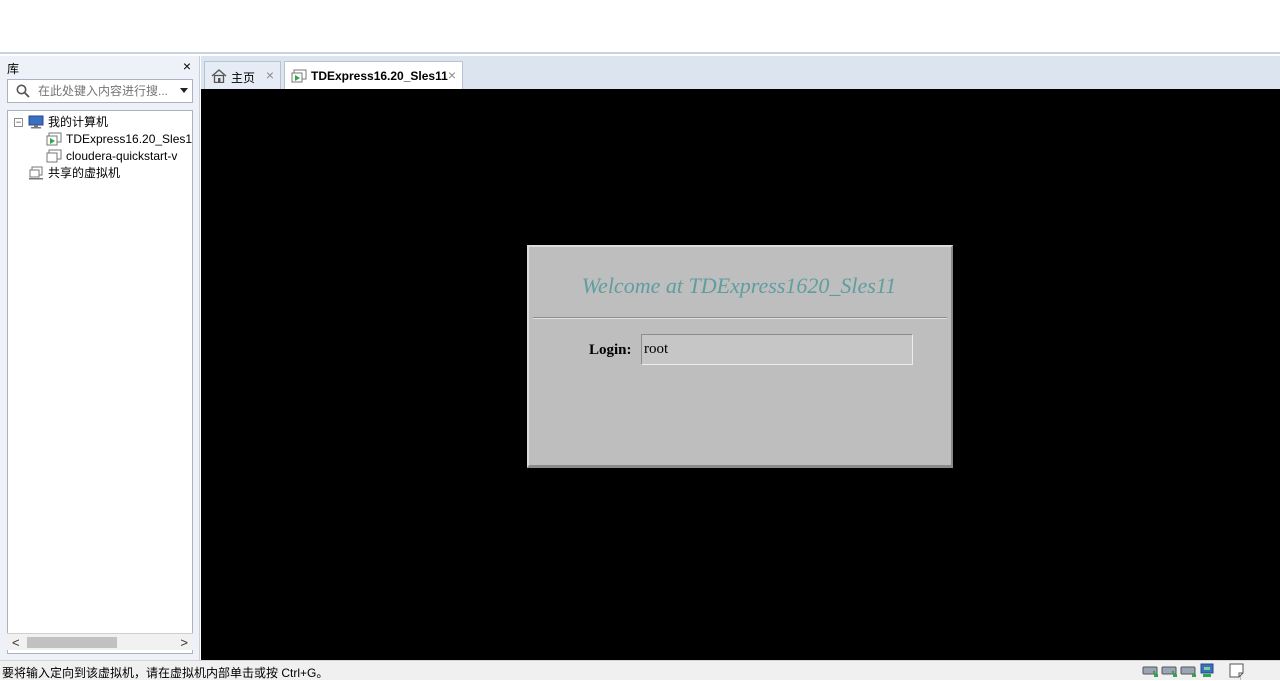 This screenshot has height=681, width=1280. What do you see at coordinates (1207, 670) in the screenshot?
I see `network-icon` at bounding box center [1207, 670].